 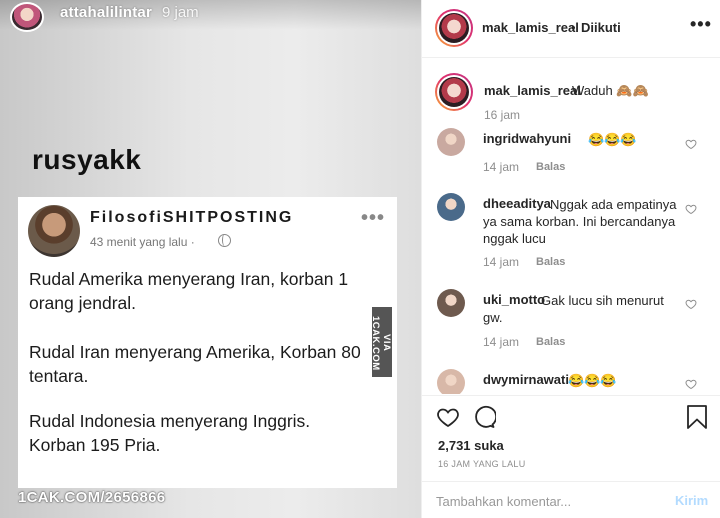 What do you see at coordinates (484, 417) in the screenshot?
I see `comment-icon` at bounding box center [484, 417].